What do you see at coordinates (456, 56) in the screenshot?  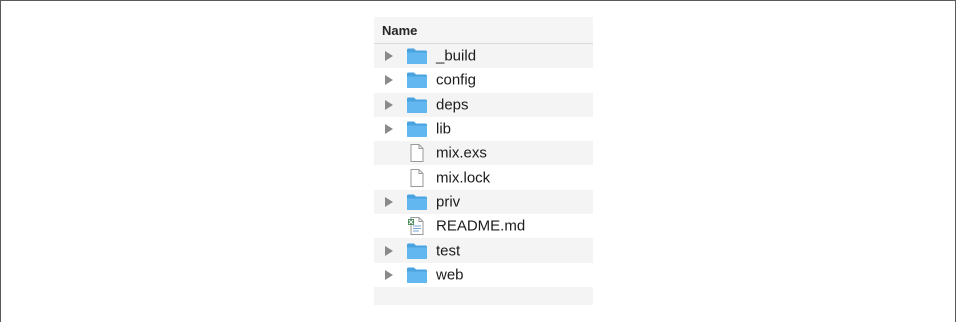 I see `list-item-label: _build` at bounding box center [456, 56].